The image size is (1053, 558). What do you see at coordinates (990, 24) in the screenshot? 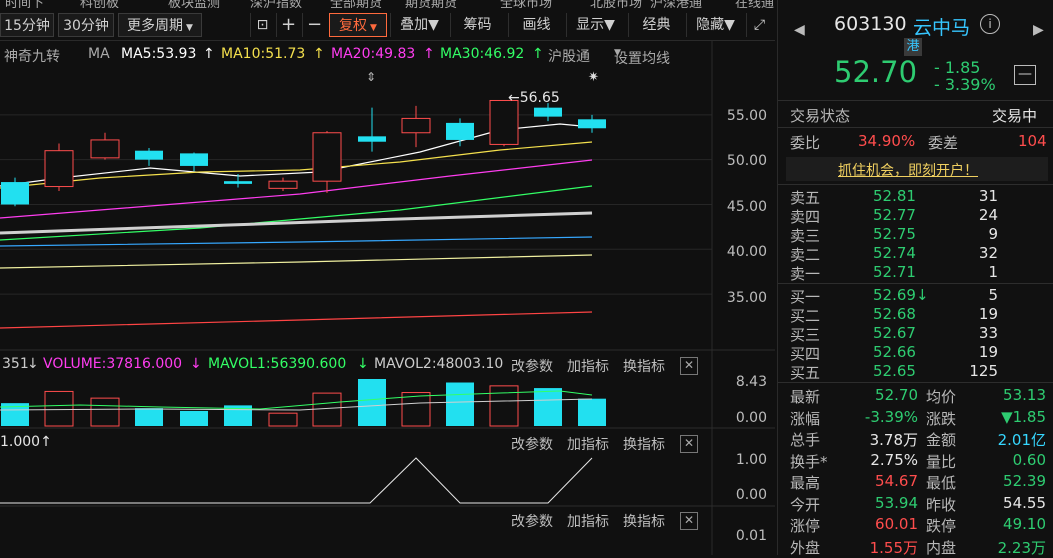
I see `info-icon: i` at bounding box center [990, 24].